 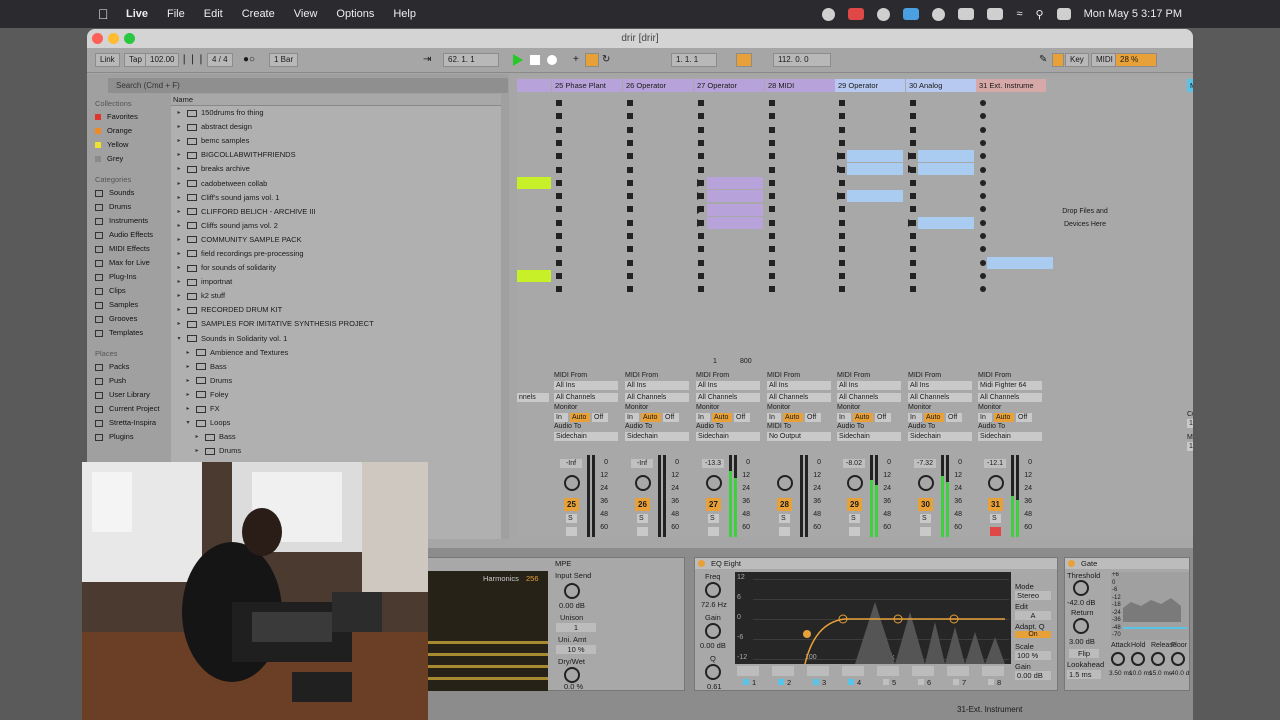 I want to click on dry-wet-knob, so click(x=572, y=675).